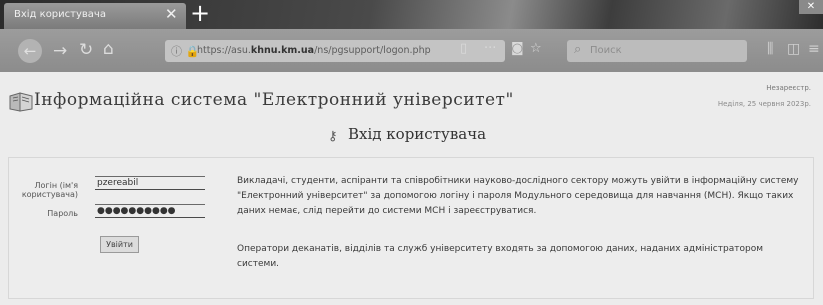 The width and height of the screenshot is (823, 305). I want to click on current-date: Неділя, 25 червня 2023р., so click(764, 104).